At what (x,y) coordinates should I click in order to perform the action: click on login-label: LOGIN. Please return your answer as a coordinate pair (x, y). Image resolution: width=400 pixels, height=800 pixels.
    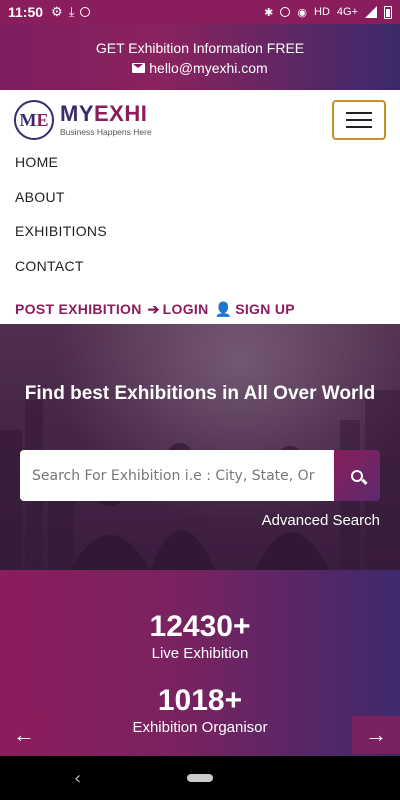
    Looking at the image, I should click on (185, 309).